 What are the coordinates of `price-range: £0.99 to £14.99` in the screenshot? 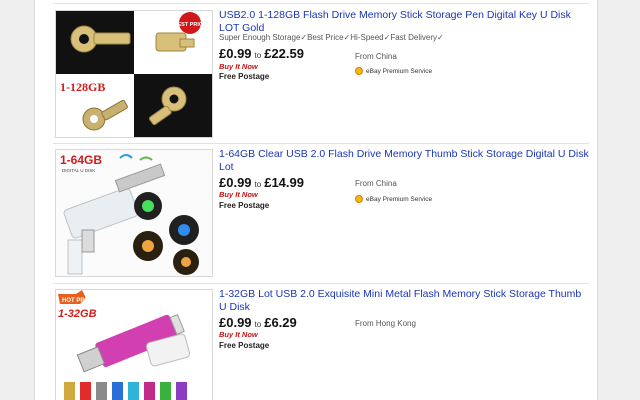 It's located at (261, 182).